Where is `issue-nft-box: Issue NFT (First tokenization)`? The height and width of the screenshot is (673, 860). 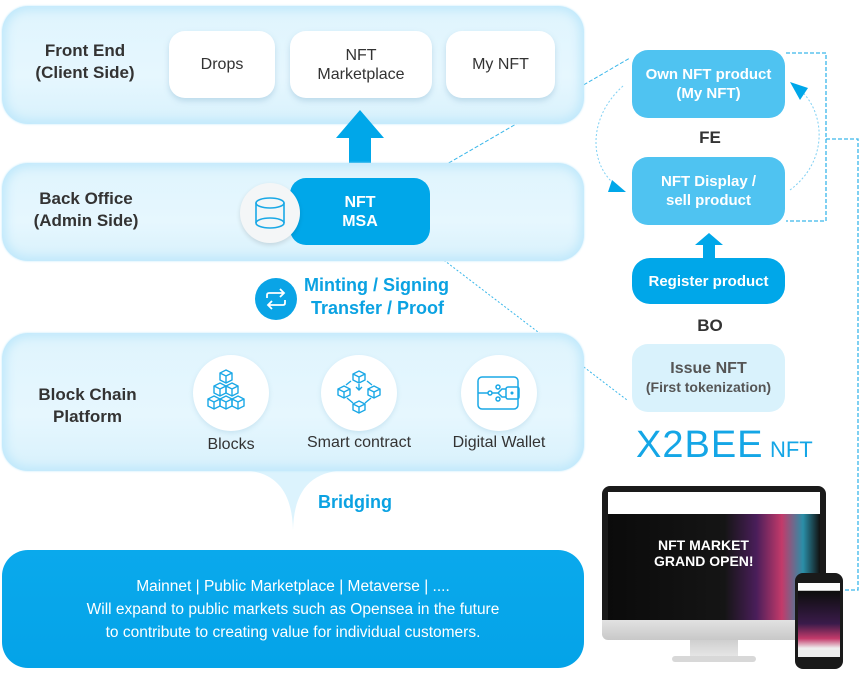 issue-nft-box: Issue NFT (First tokenization) is located at coordinates (708, 378).